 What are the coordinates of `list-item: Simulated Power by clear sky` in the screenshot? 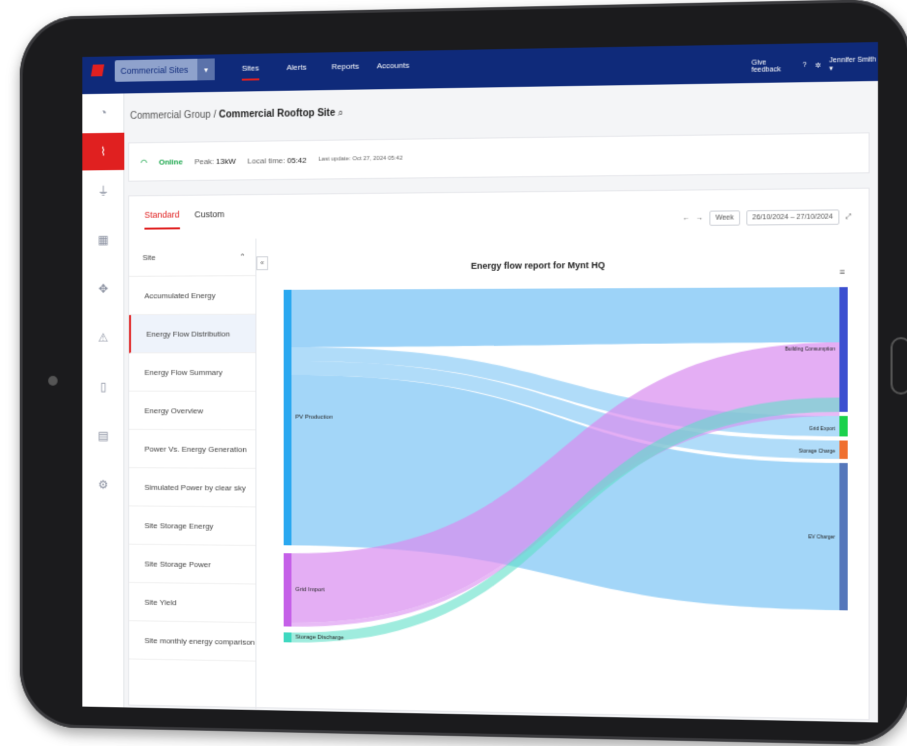 It's located at (192, 488).